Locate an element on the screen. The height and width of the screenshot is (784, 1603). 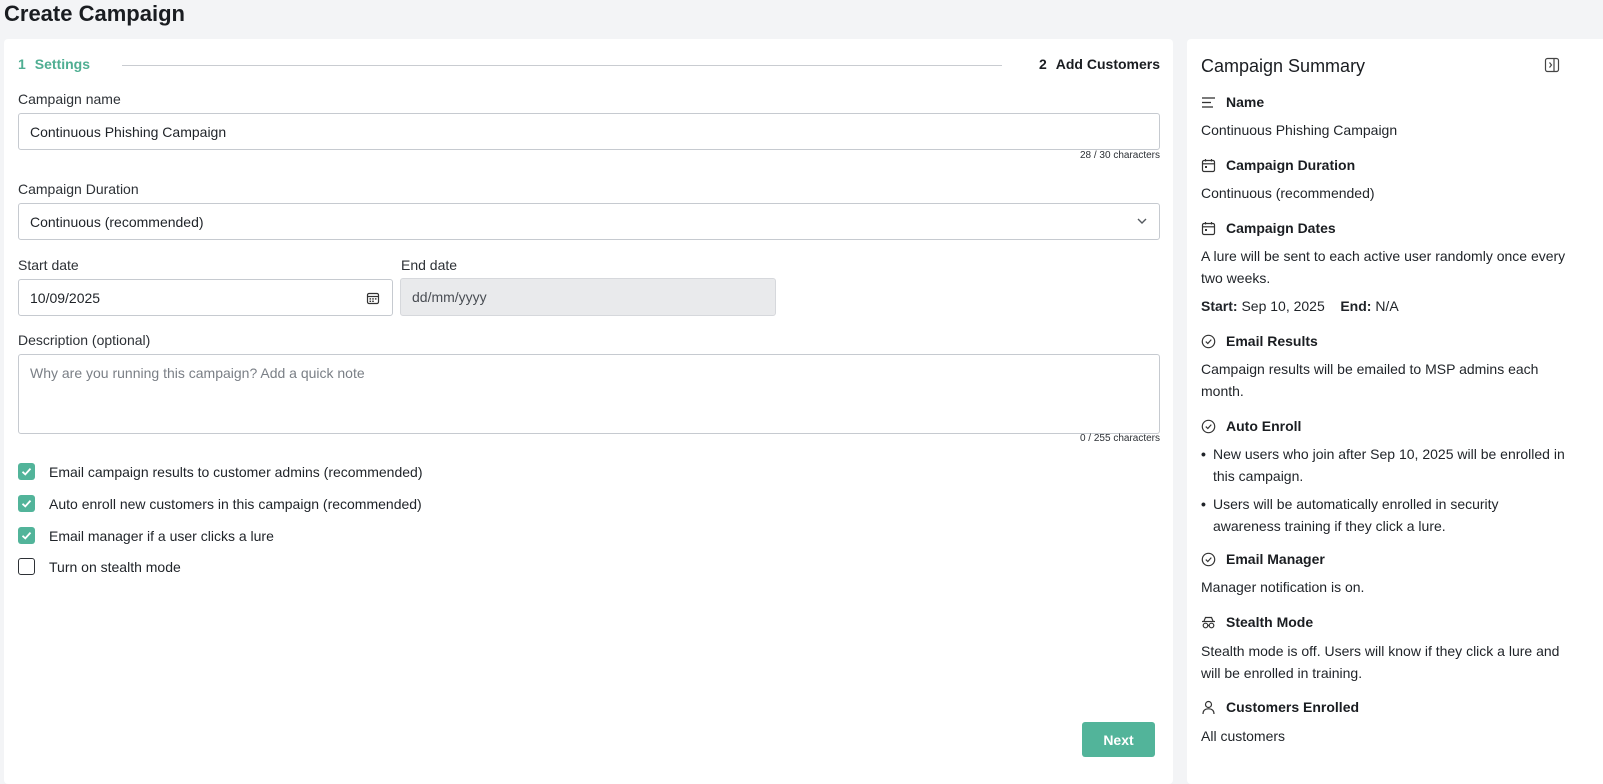
end-date-label: End date is located at coordinates (429, 265).